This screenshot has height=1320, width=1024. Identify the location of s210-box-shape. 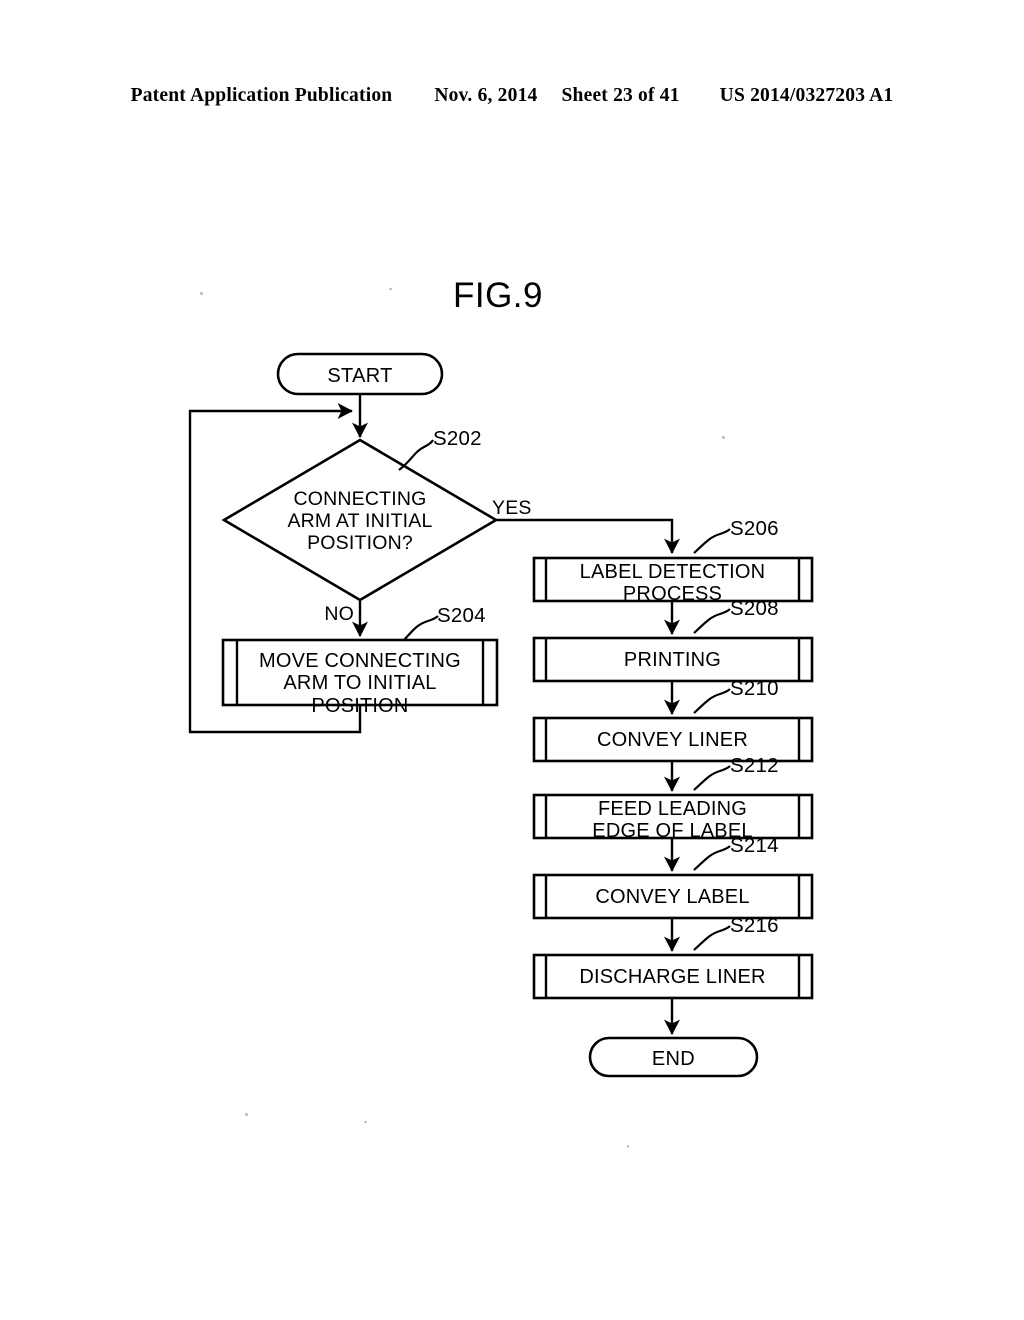
(673, 739).